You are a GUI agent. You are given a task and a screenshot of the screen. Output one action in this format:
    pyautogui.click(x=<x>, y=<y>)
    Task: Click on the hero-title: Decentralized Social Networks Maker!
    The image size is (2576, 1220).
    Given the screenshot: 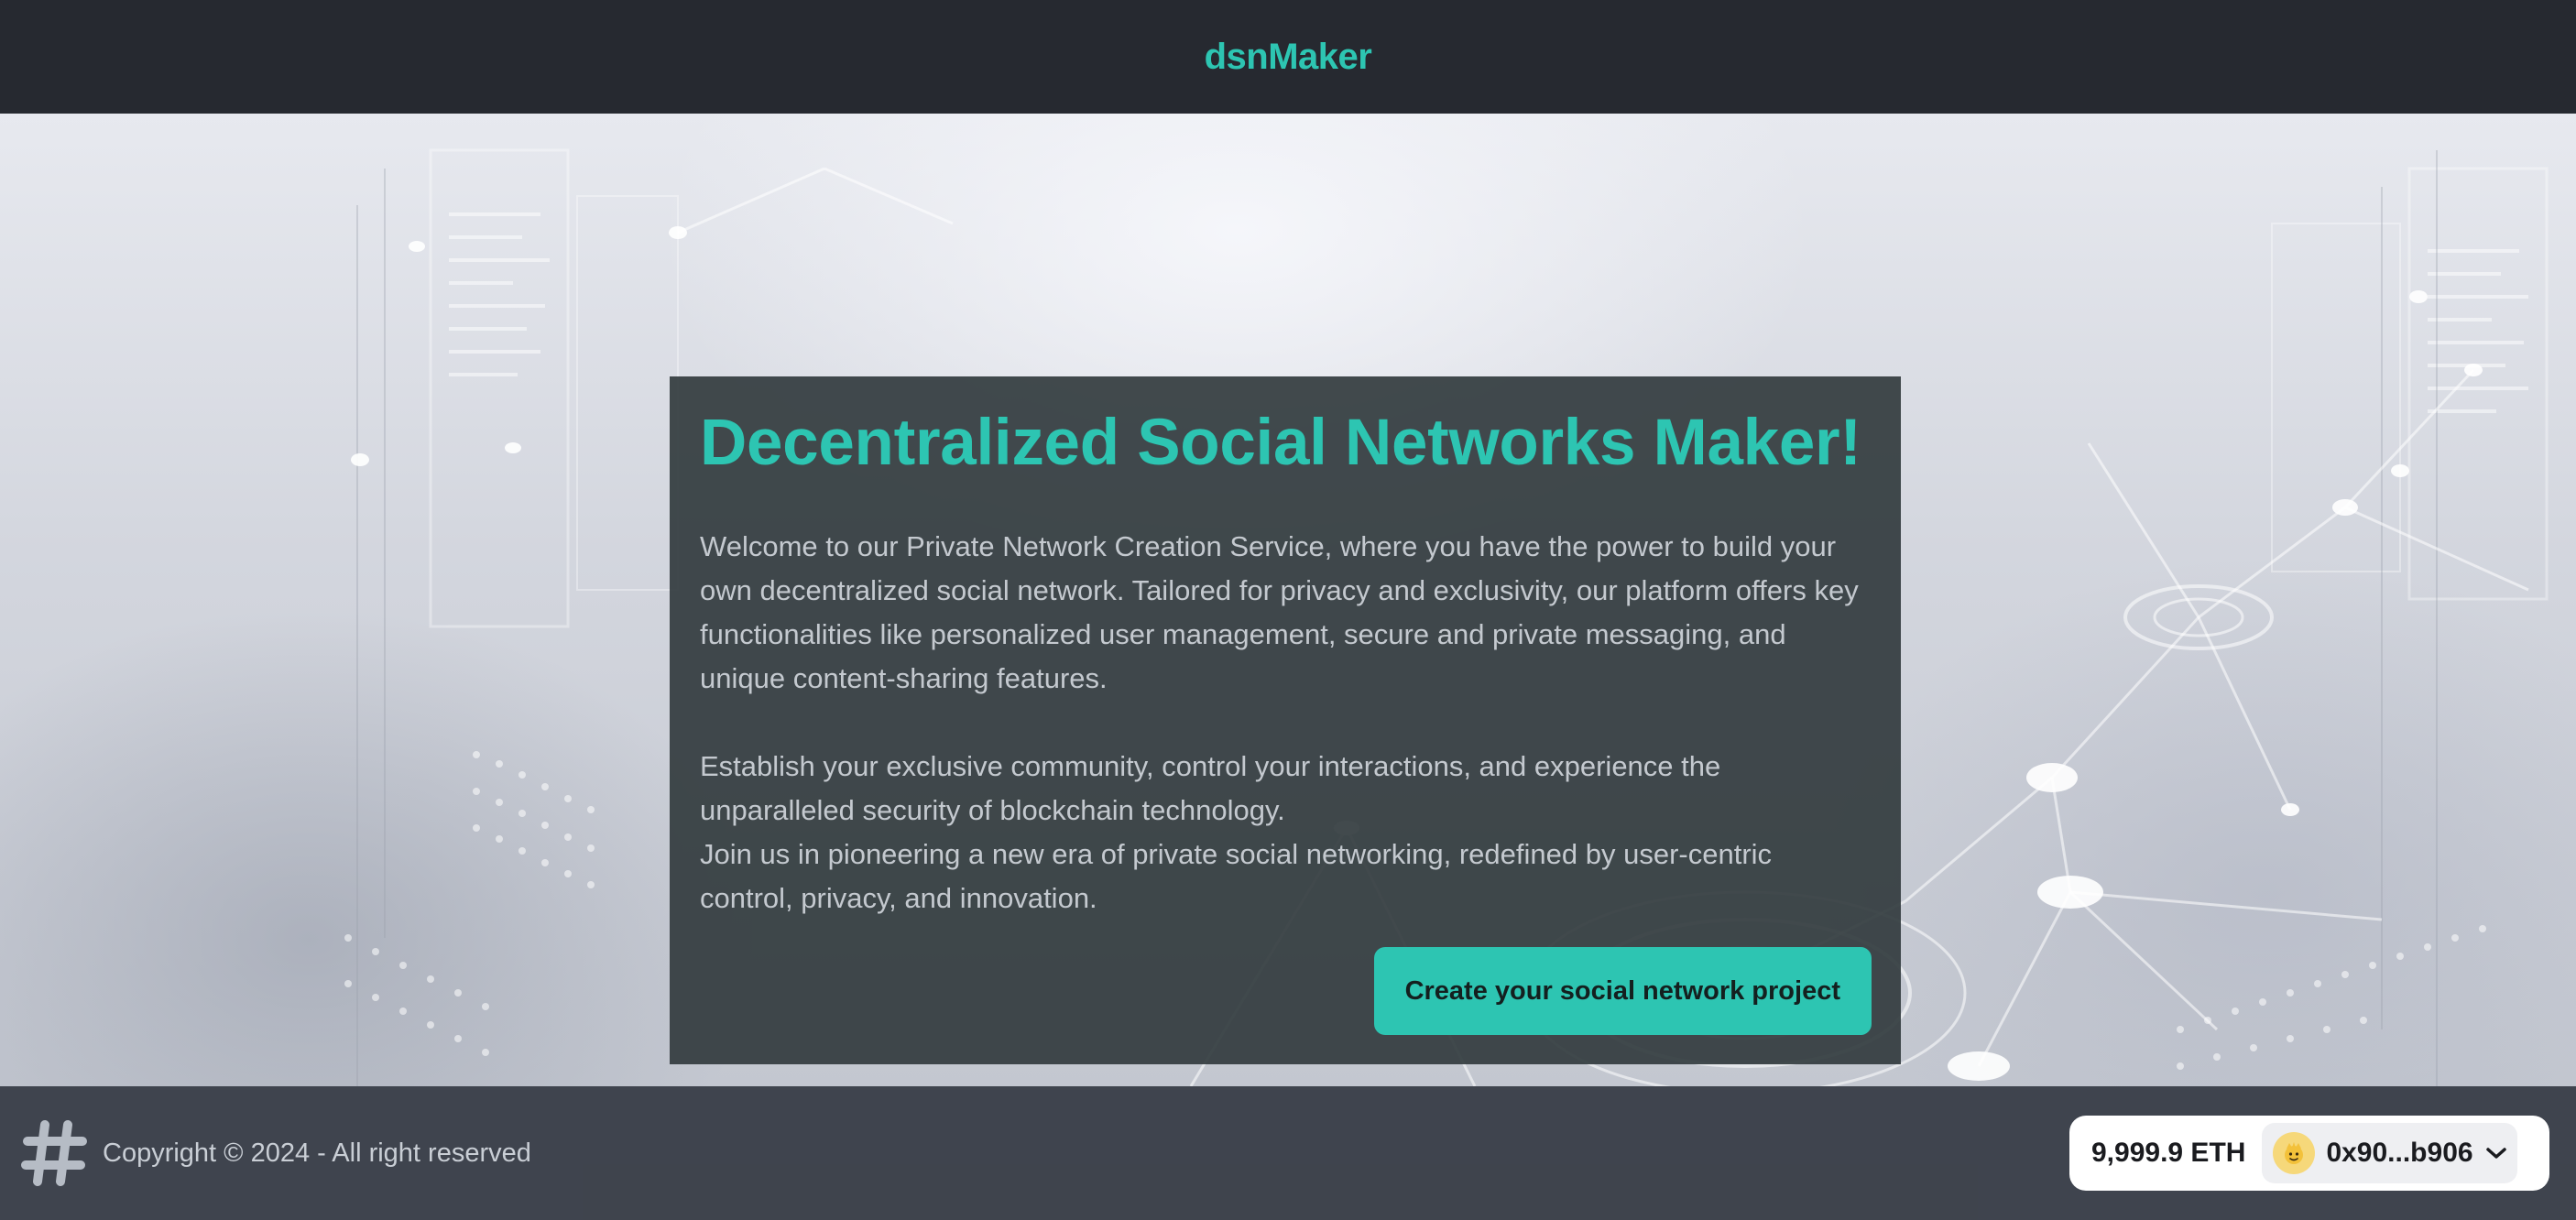 What is the action you would take?
    pyautogui.click(x=1281, y=443)
    